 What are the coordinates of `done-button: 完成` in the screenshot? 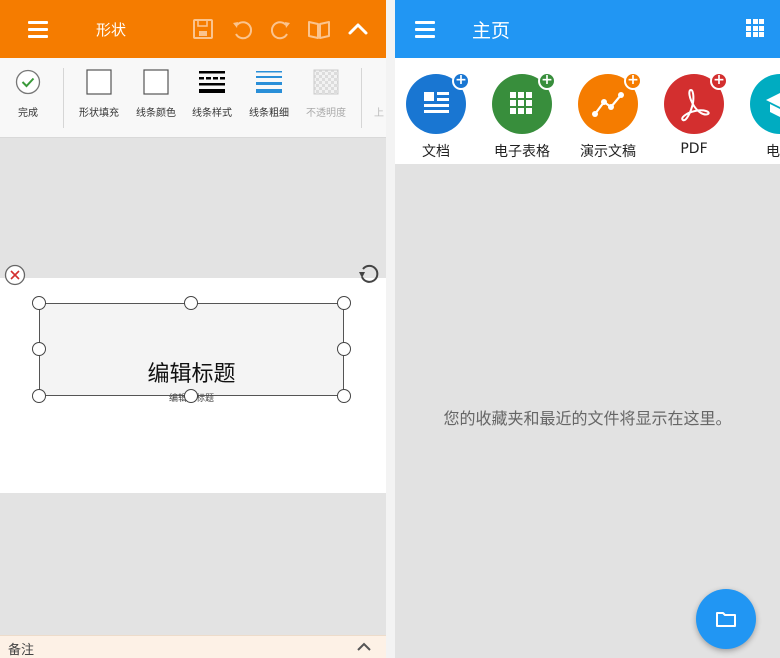 It's located at (28, 98).